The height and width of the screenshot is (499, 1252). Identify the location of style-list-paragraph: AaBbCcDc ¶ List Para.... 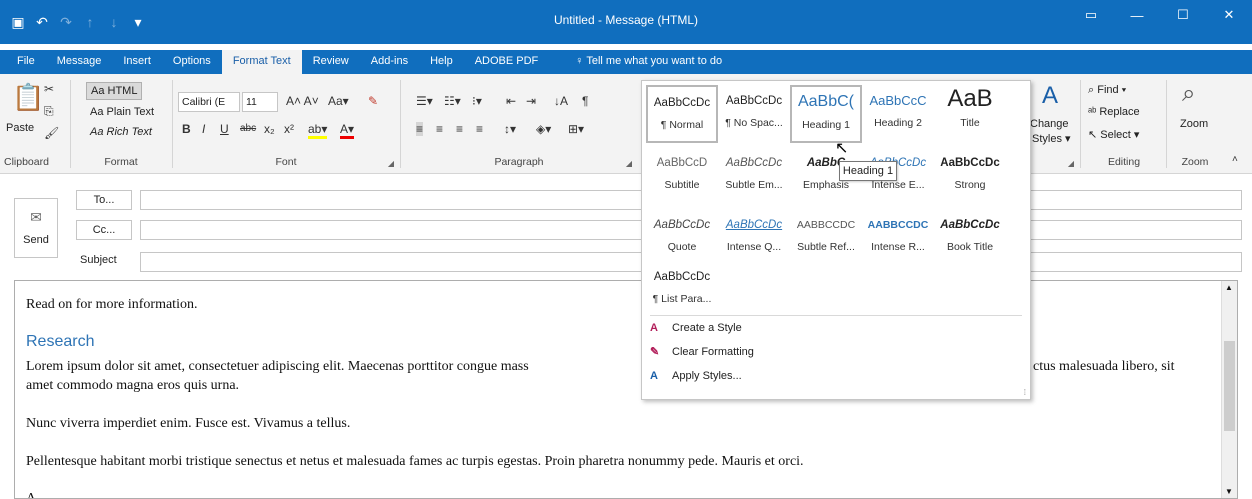
(682, 290).